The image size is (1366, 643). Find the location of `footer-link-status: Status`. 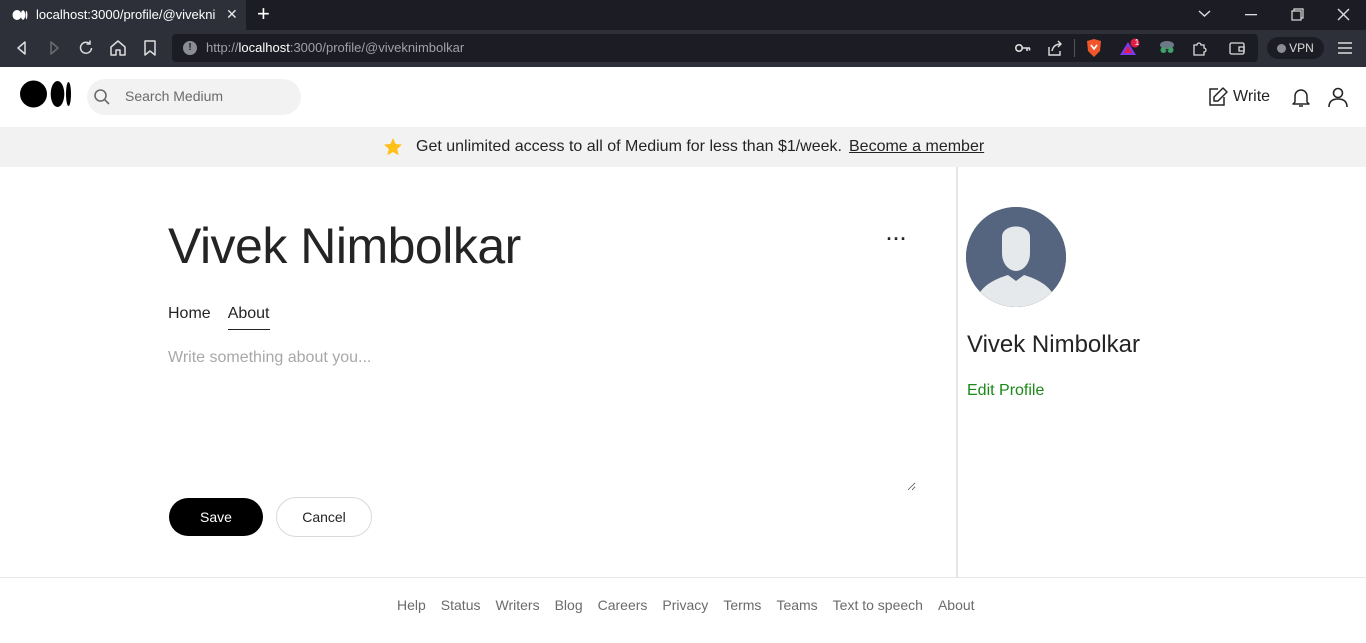

footer-link-status: Status is located at coordinates (461, 605).